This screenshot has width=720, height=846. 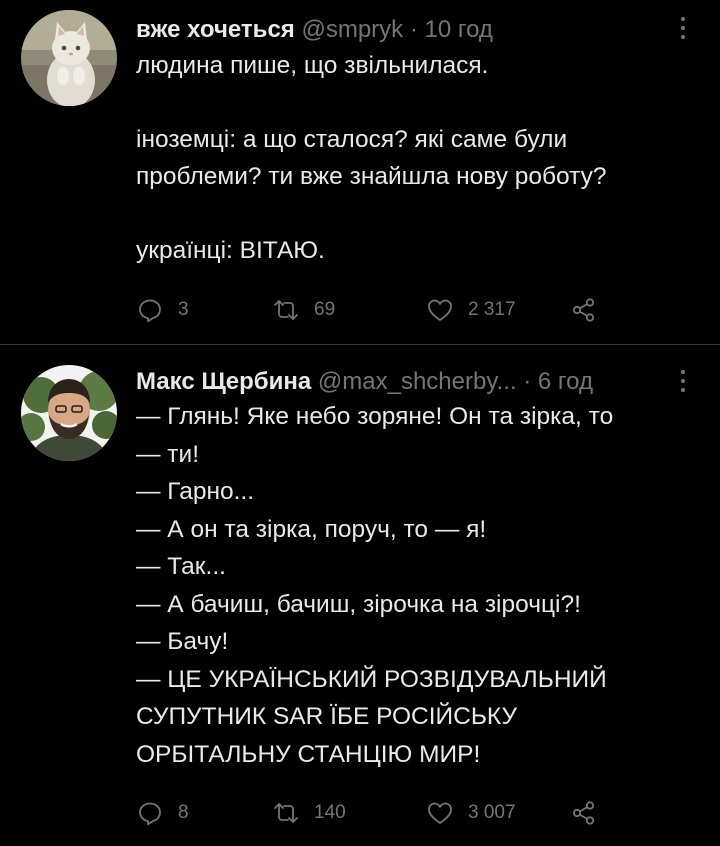 I want to click on retweet-count: 69, so click(x=325, y=309).